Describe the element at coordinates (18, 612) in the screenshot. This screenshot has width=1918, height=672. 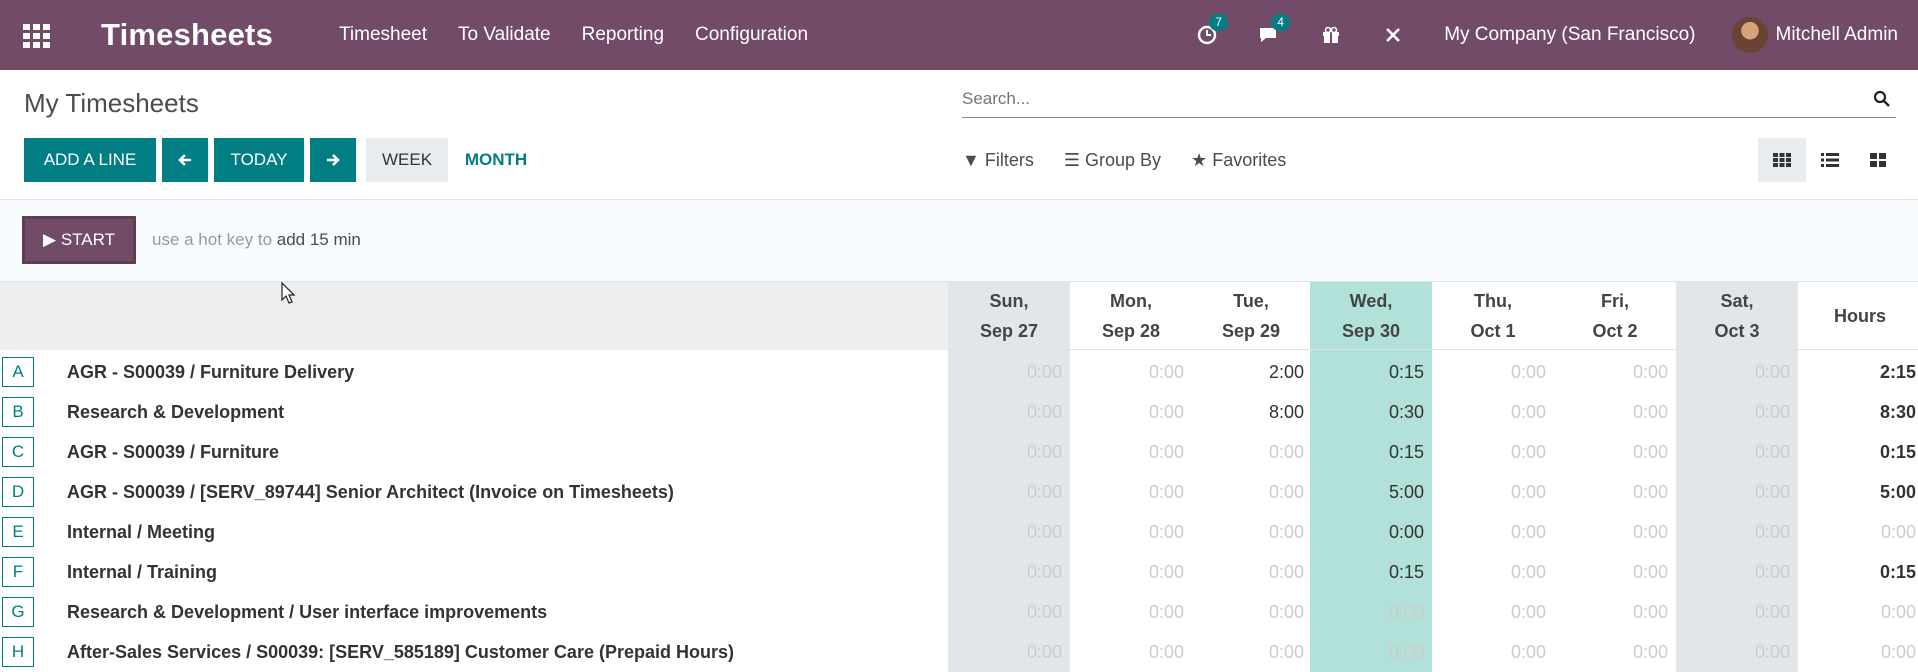
I see `row-hotkey-badge: G` at that location.